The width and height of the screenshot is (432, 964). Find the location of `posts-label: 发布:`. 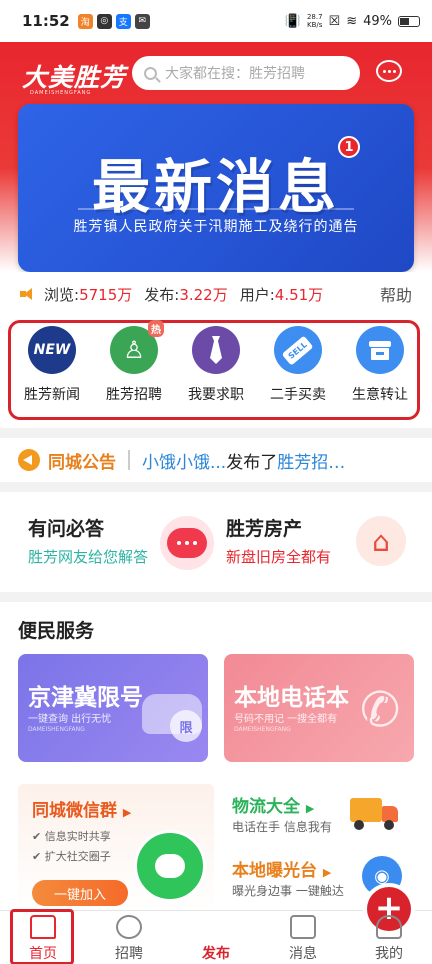

posts-label: 发布: is located at coordinates (162, 294).